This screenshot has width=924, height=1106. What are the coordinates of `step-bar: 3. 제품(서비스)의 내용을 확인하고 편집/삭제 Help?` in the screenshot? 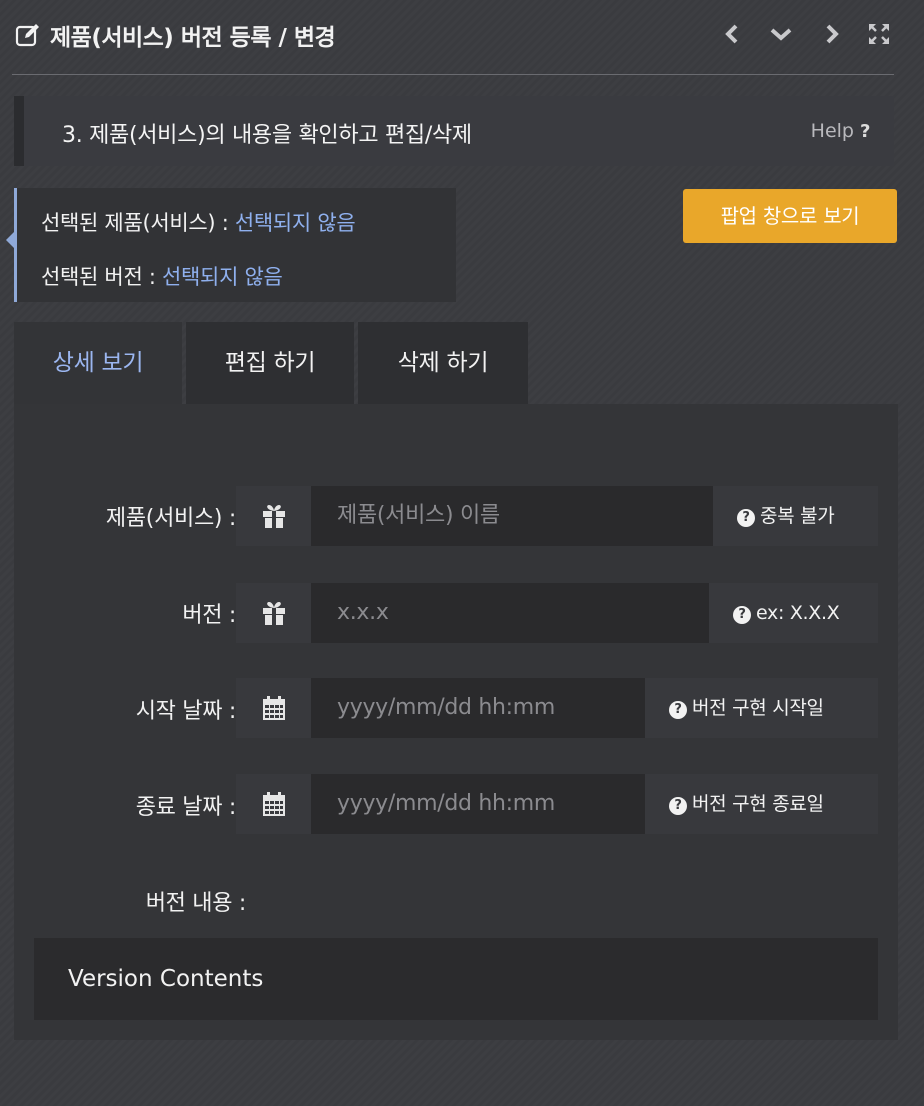 It's located at (454, 131).